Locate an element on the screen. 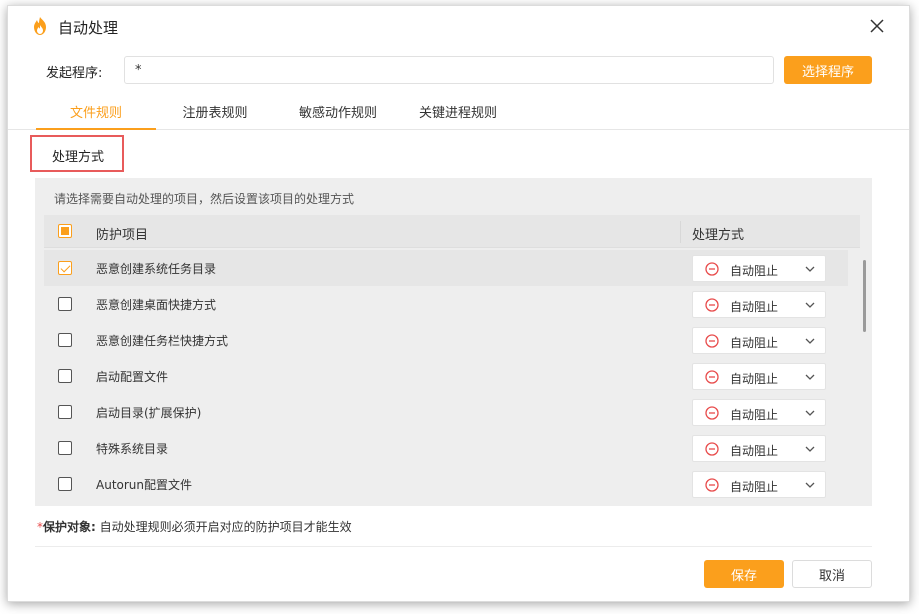  row-label: 启动目录(扩展保护) is located at coordinates (149, 413).